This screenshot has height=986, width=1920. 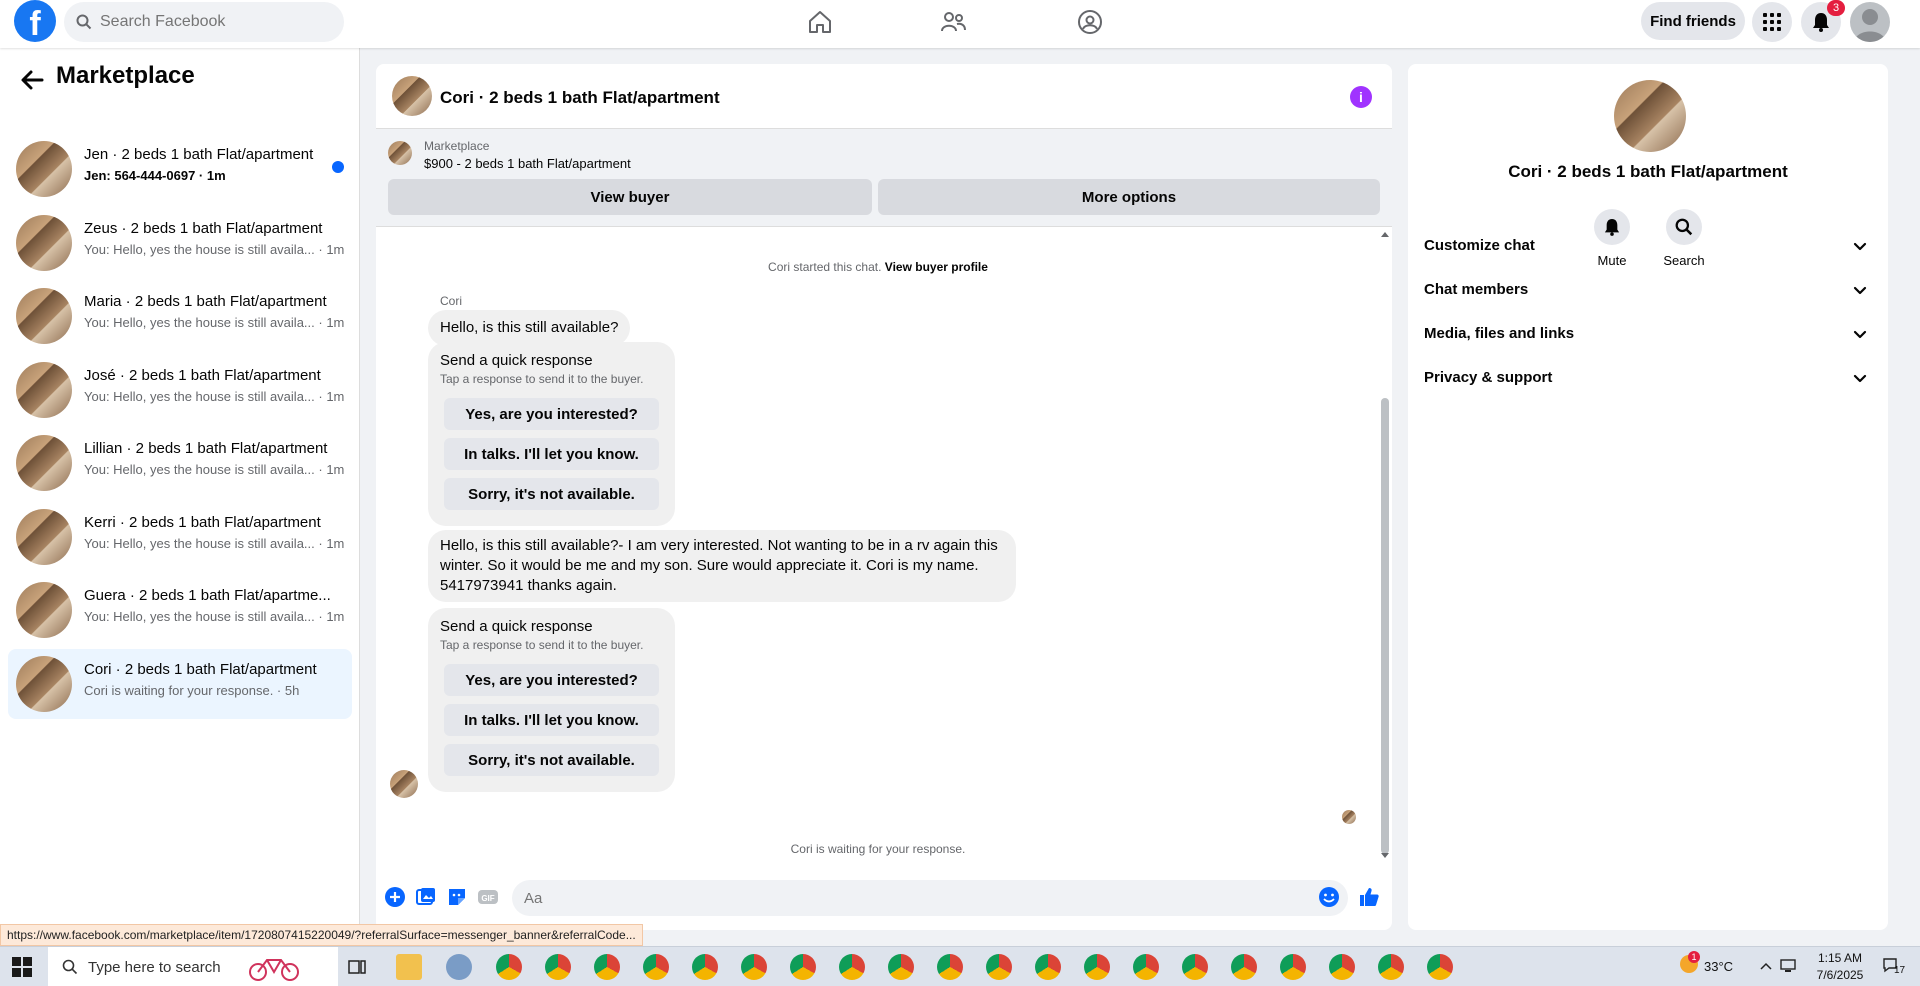 I want to click on chat-scrollbar, so click(x=1385, y=546).